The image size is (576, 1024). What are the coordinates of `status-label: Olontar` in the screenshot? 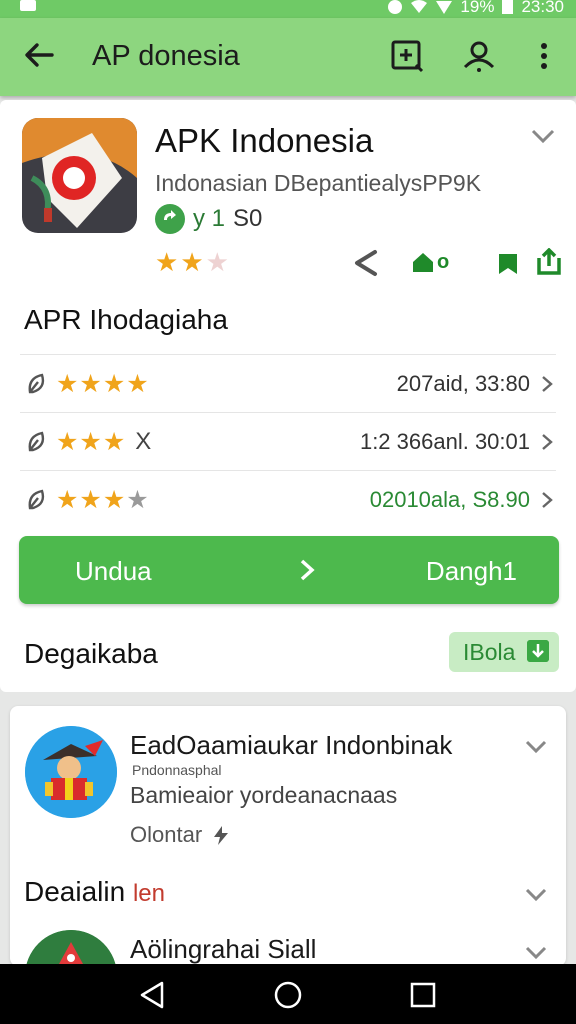 It's located at (166, 834).